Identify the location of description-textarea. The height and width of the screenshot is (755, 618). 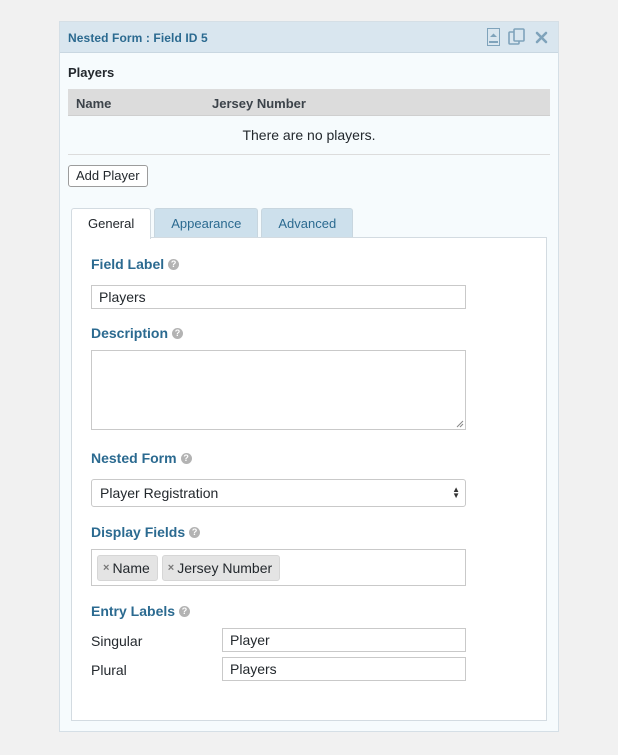
(278, 390).